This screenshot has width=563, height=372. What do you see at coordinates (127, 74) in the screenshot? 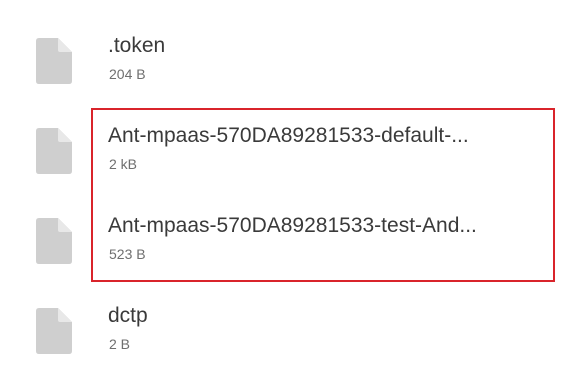
I see `file-size: 204 B` at bounding box center [127, 74].